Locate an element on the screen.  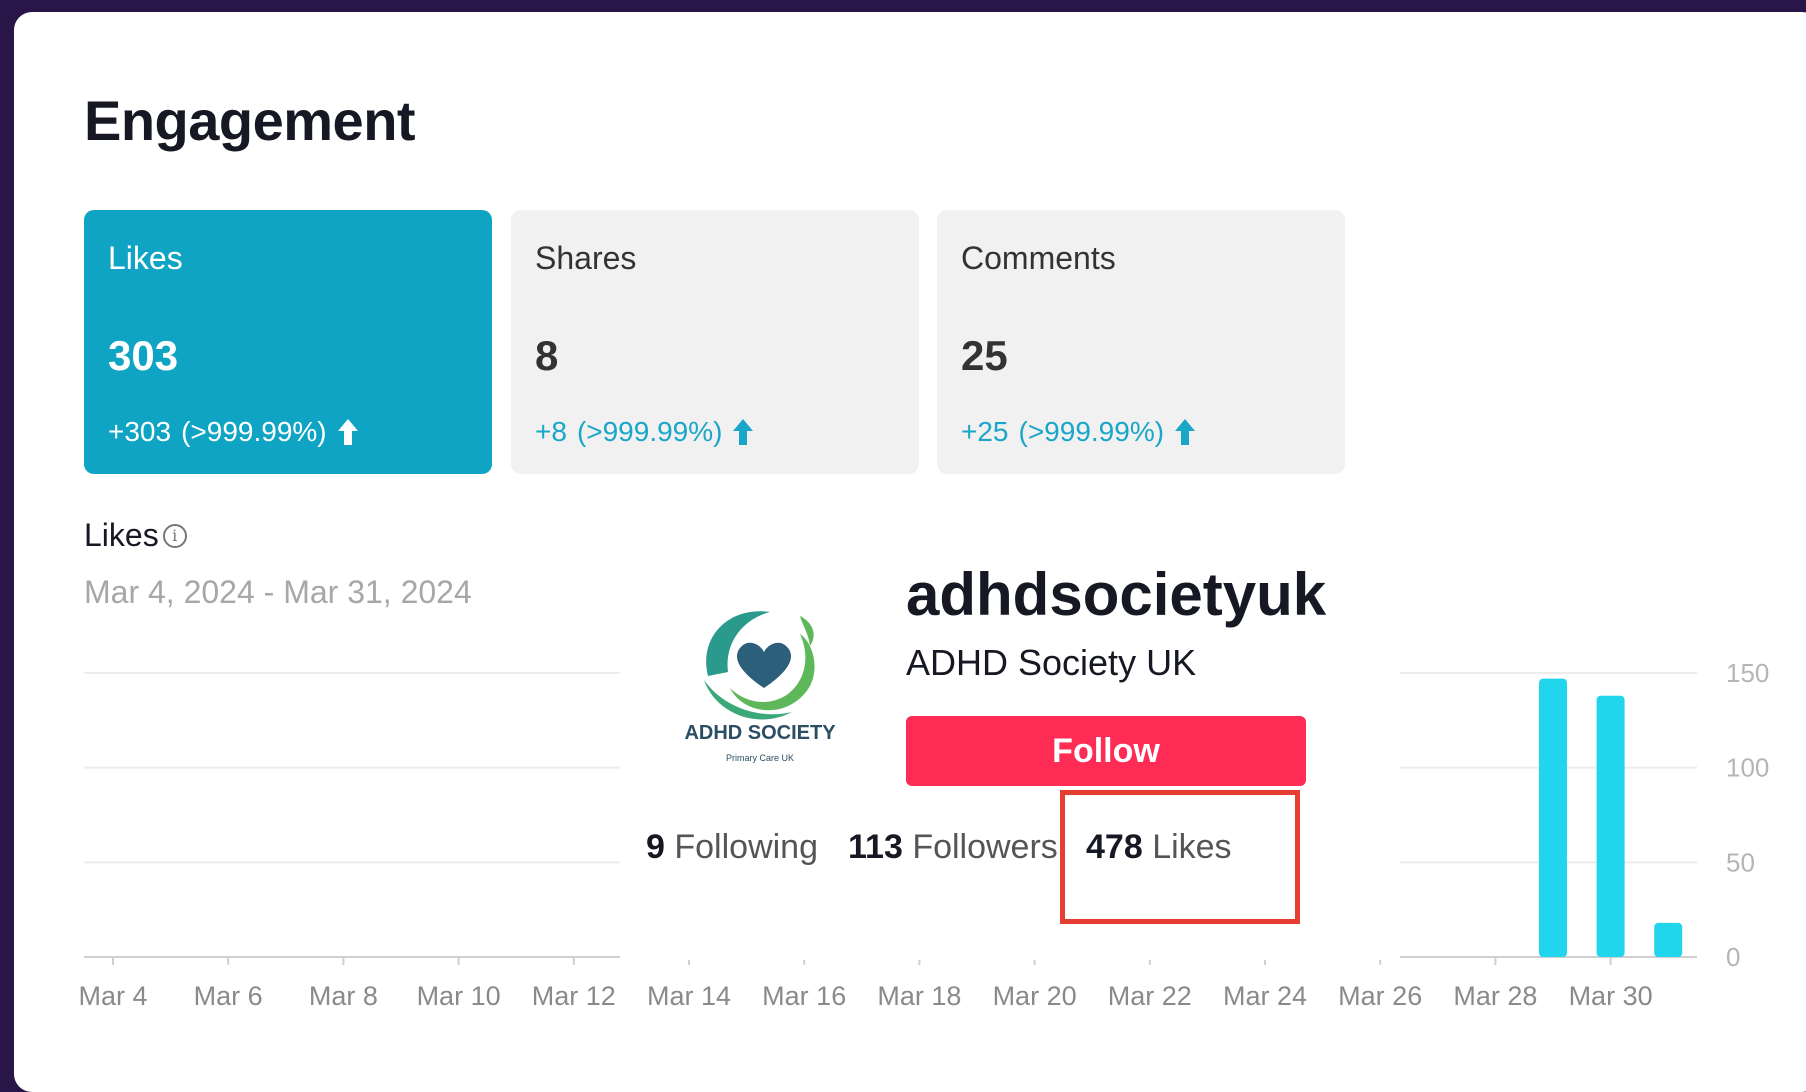
x-tick-label: Mar 12 is located at coordinates (574, 996).